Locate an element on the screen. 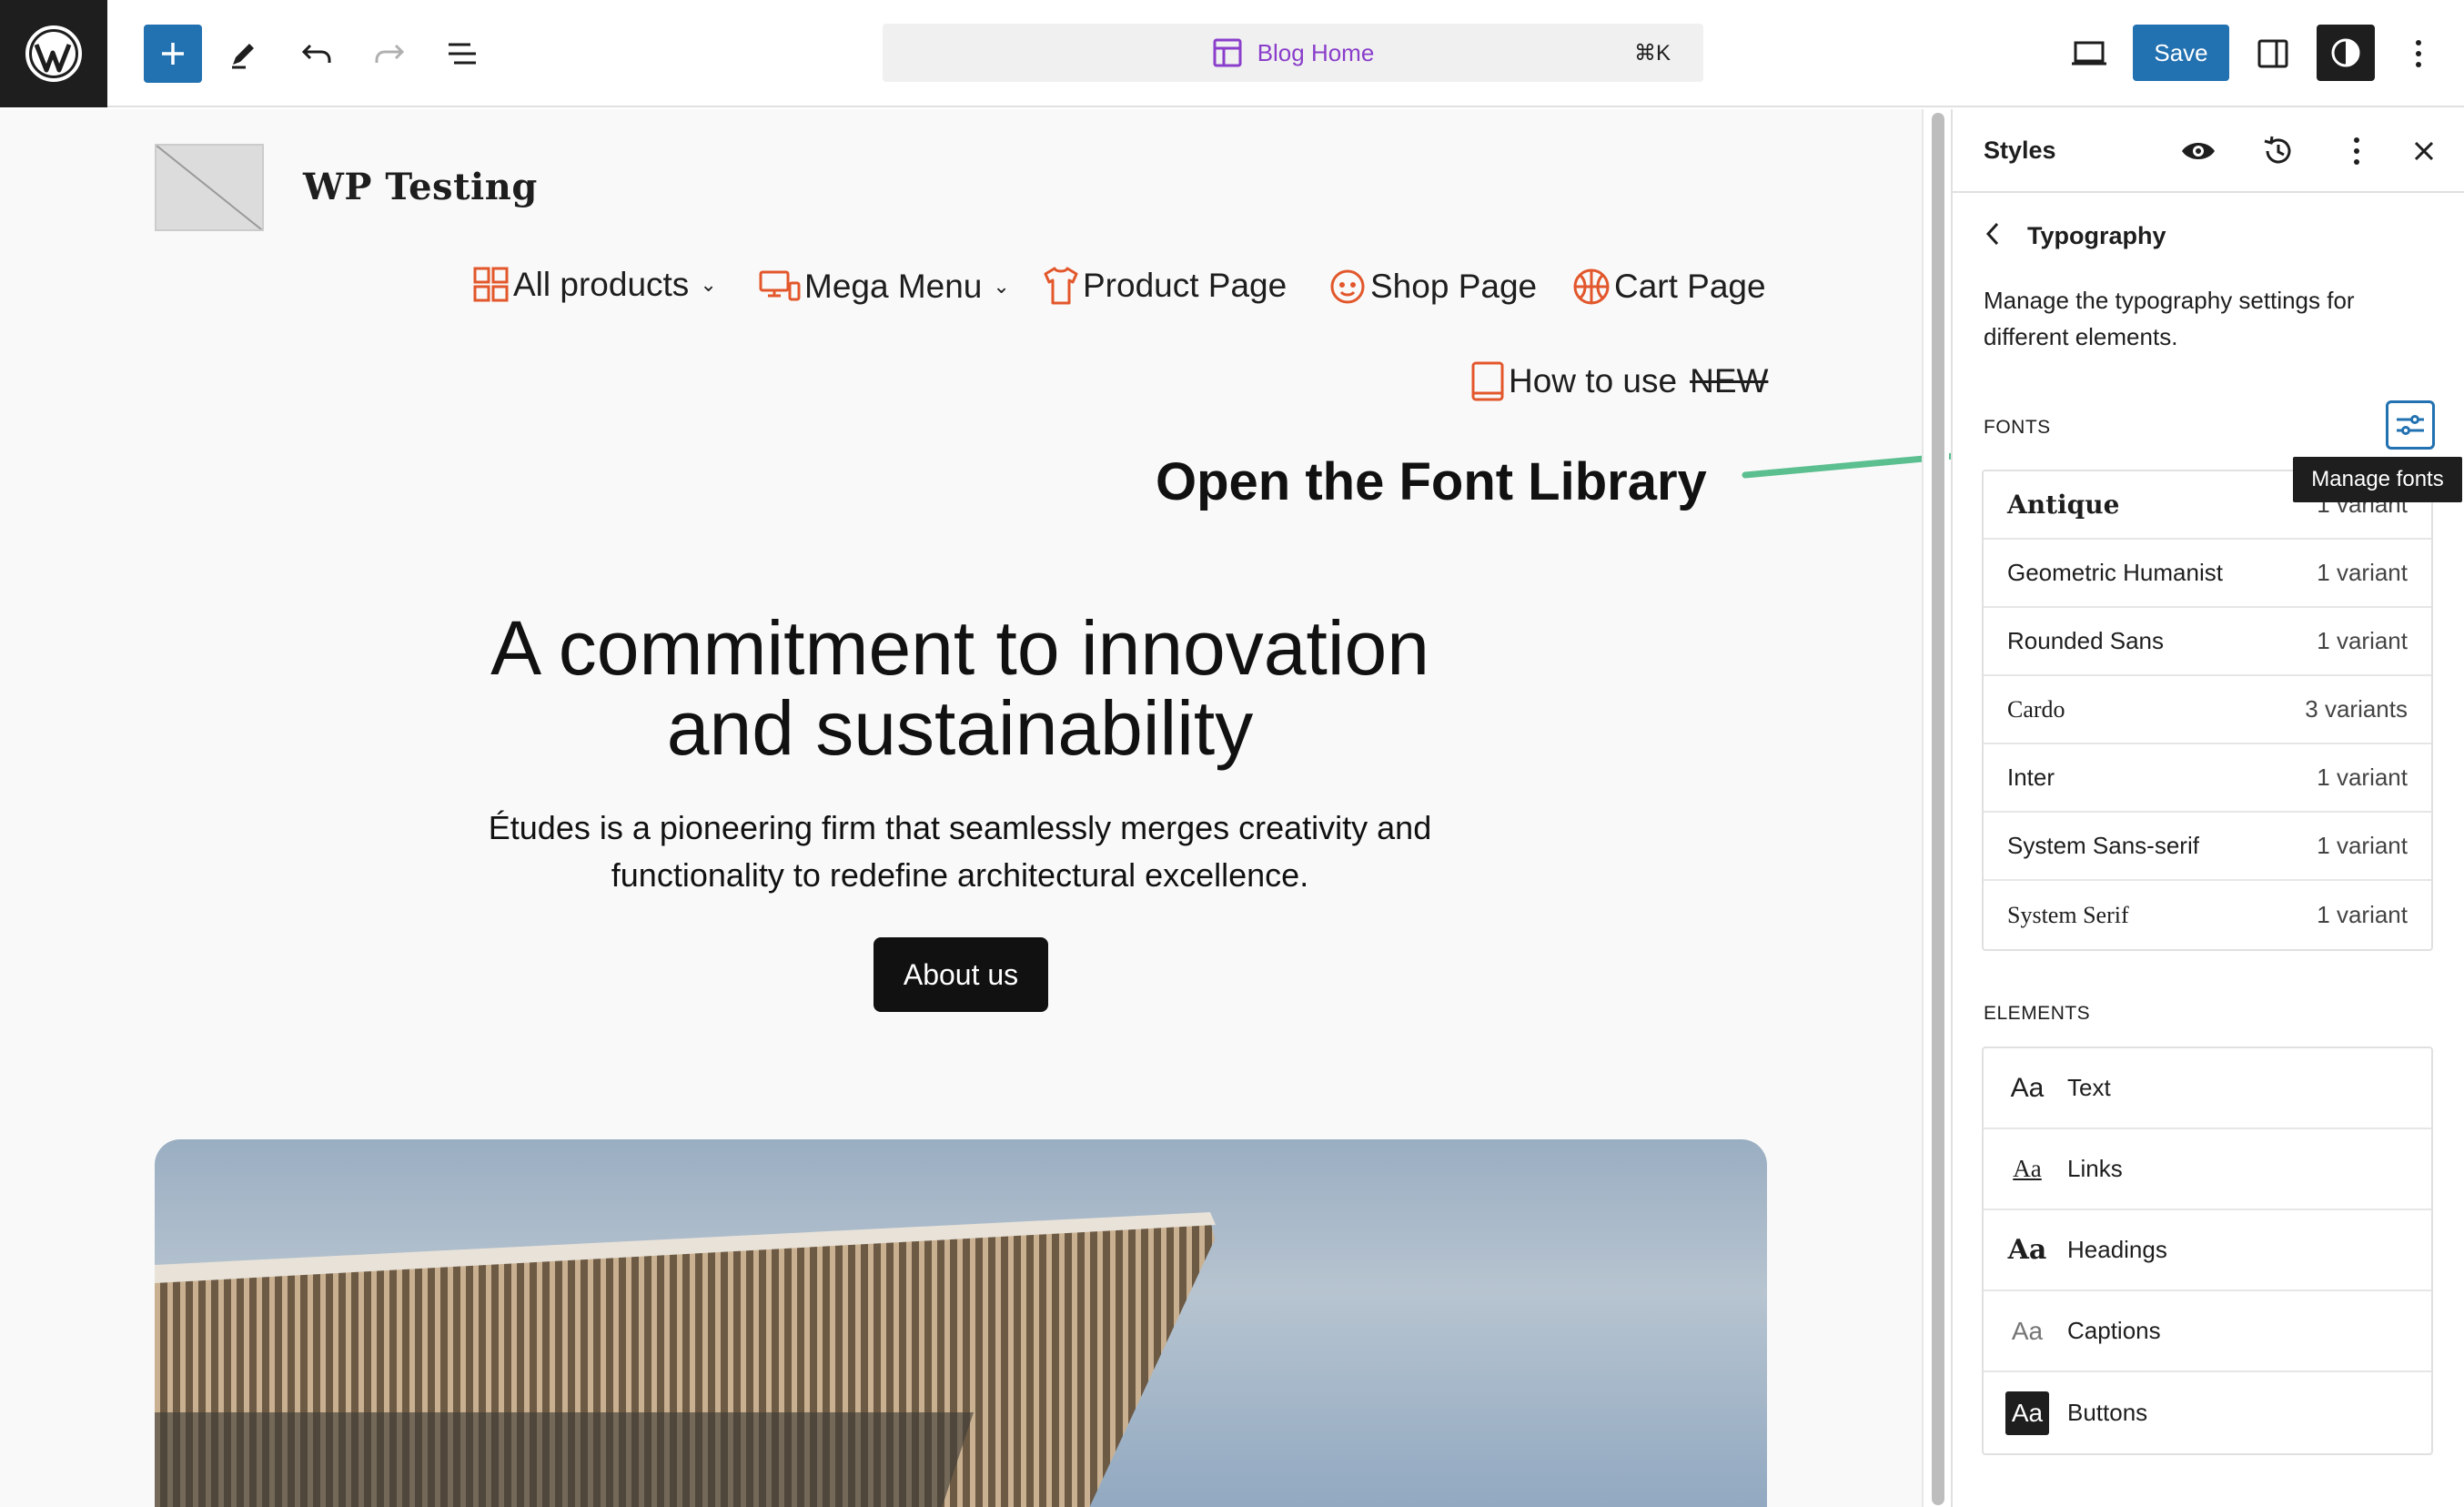 This screenshot has width=2464, height=1507. sliders-icon is located at coordinates (2410, 425).